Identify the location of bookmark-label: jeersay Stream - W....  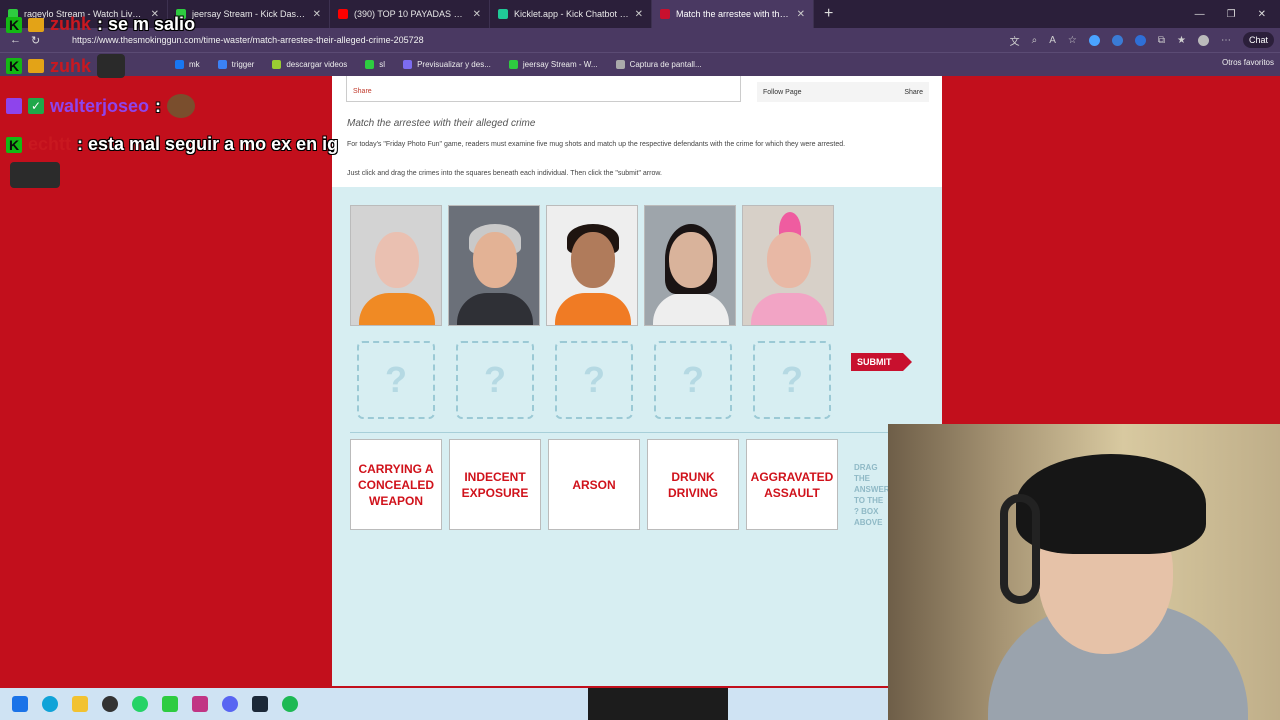
(560, 64).